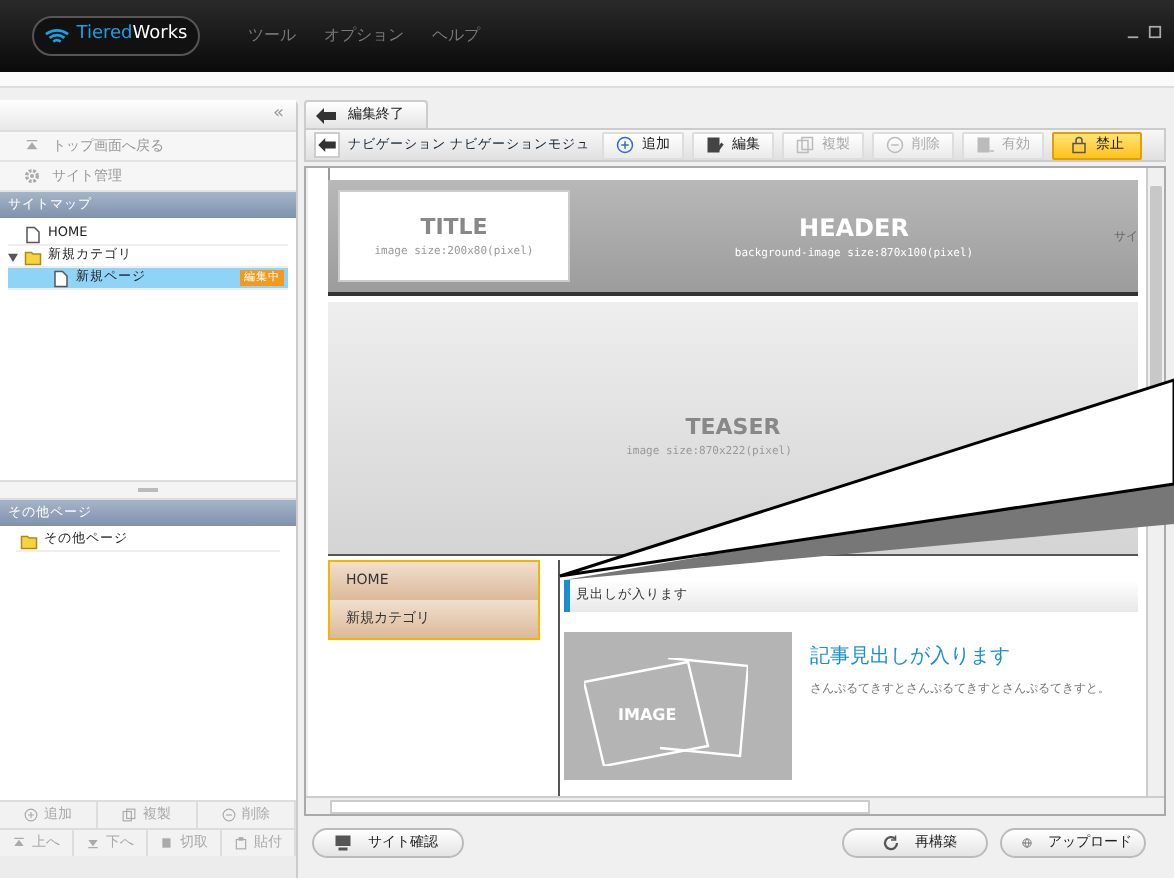 The image size is (1174, 878). Describe the element at coordinates (241, 843) in the screenshot. I see `paste-icon` at that location.